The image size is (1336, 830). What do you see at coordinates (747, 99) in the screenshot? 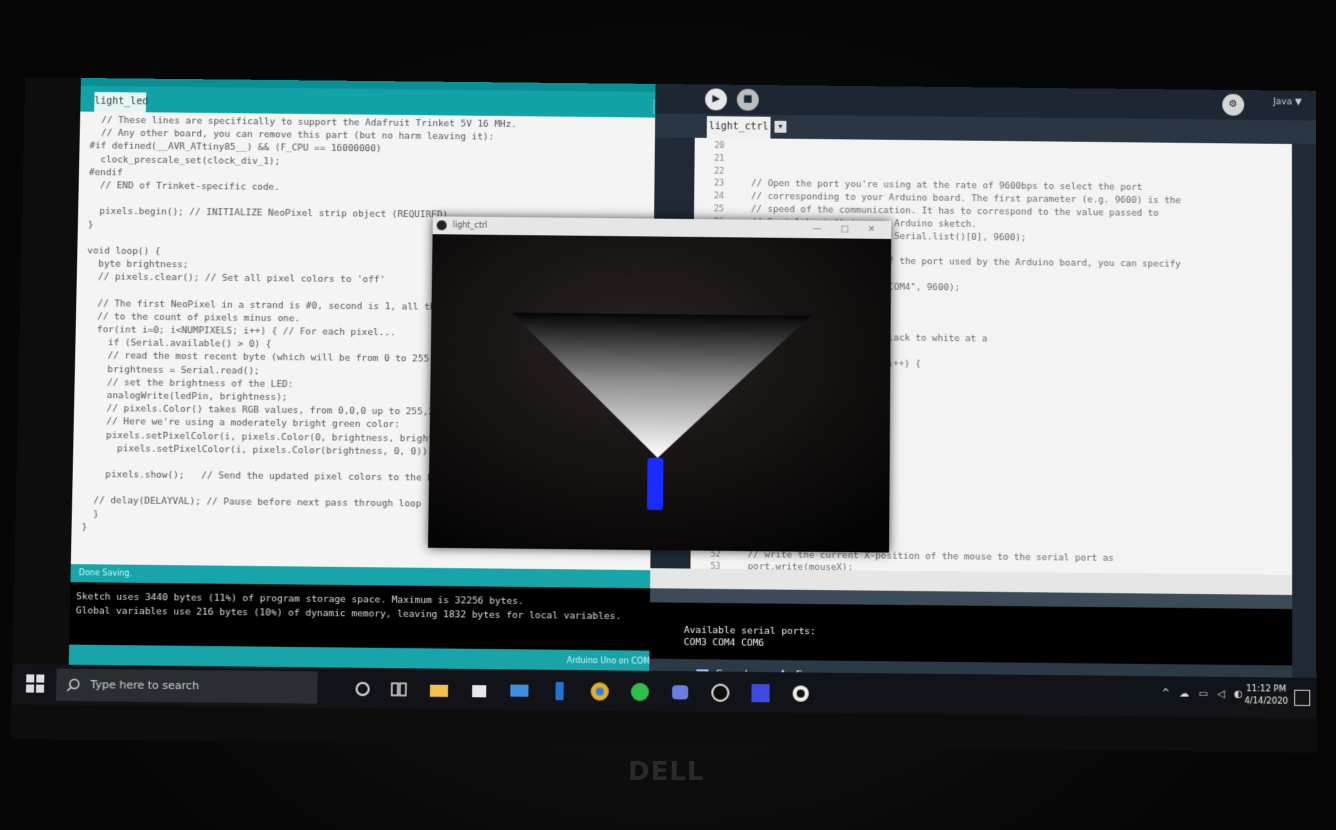
I see `stop-button: ■` at bounding box center [747, 99].